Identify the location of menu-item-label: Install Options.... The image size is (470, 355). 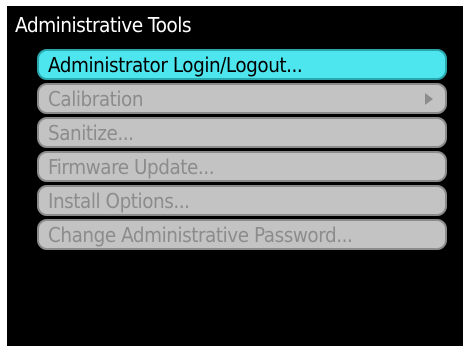
(119, 200).